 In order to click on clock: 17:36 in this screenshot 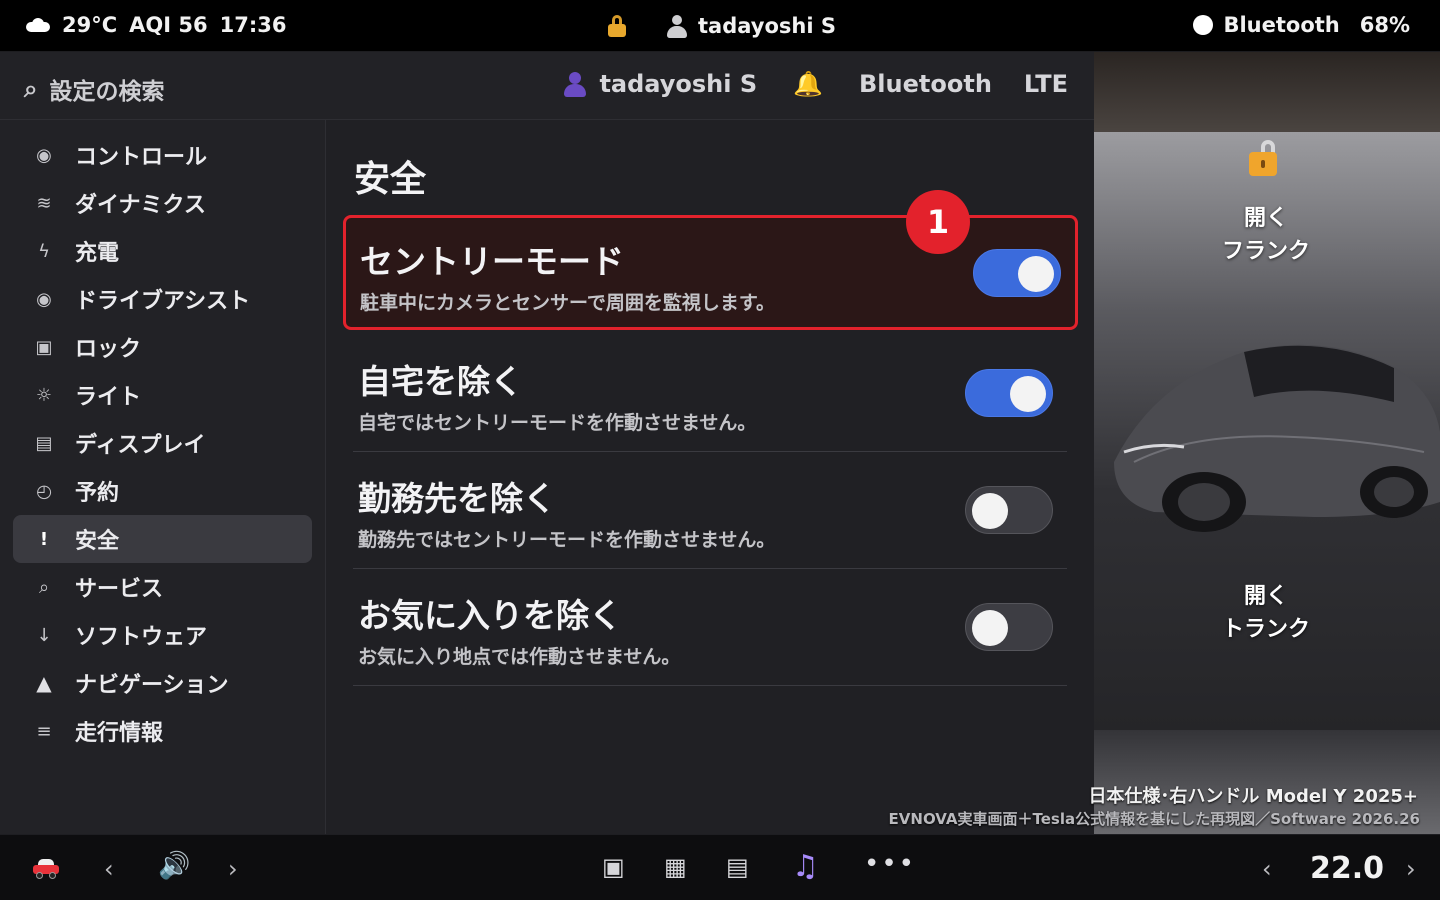, I will do `click(253, 25)`.